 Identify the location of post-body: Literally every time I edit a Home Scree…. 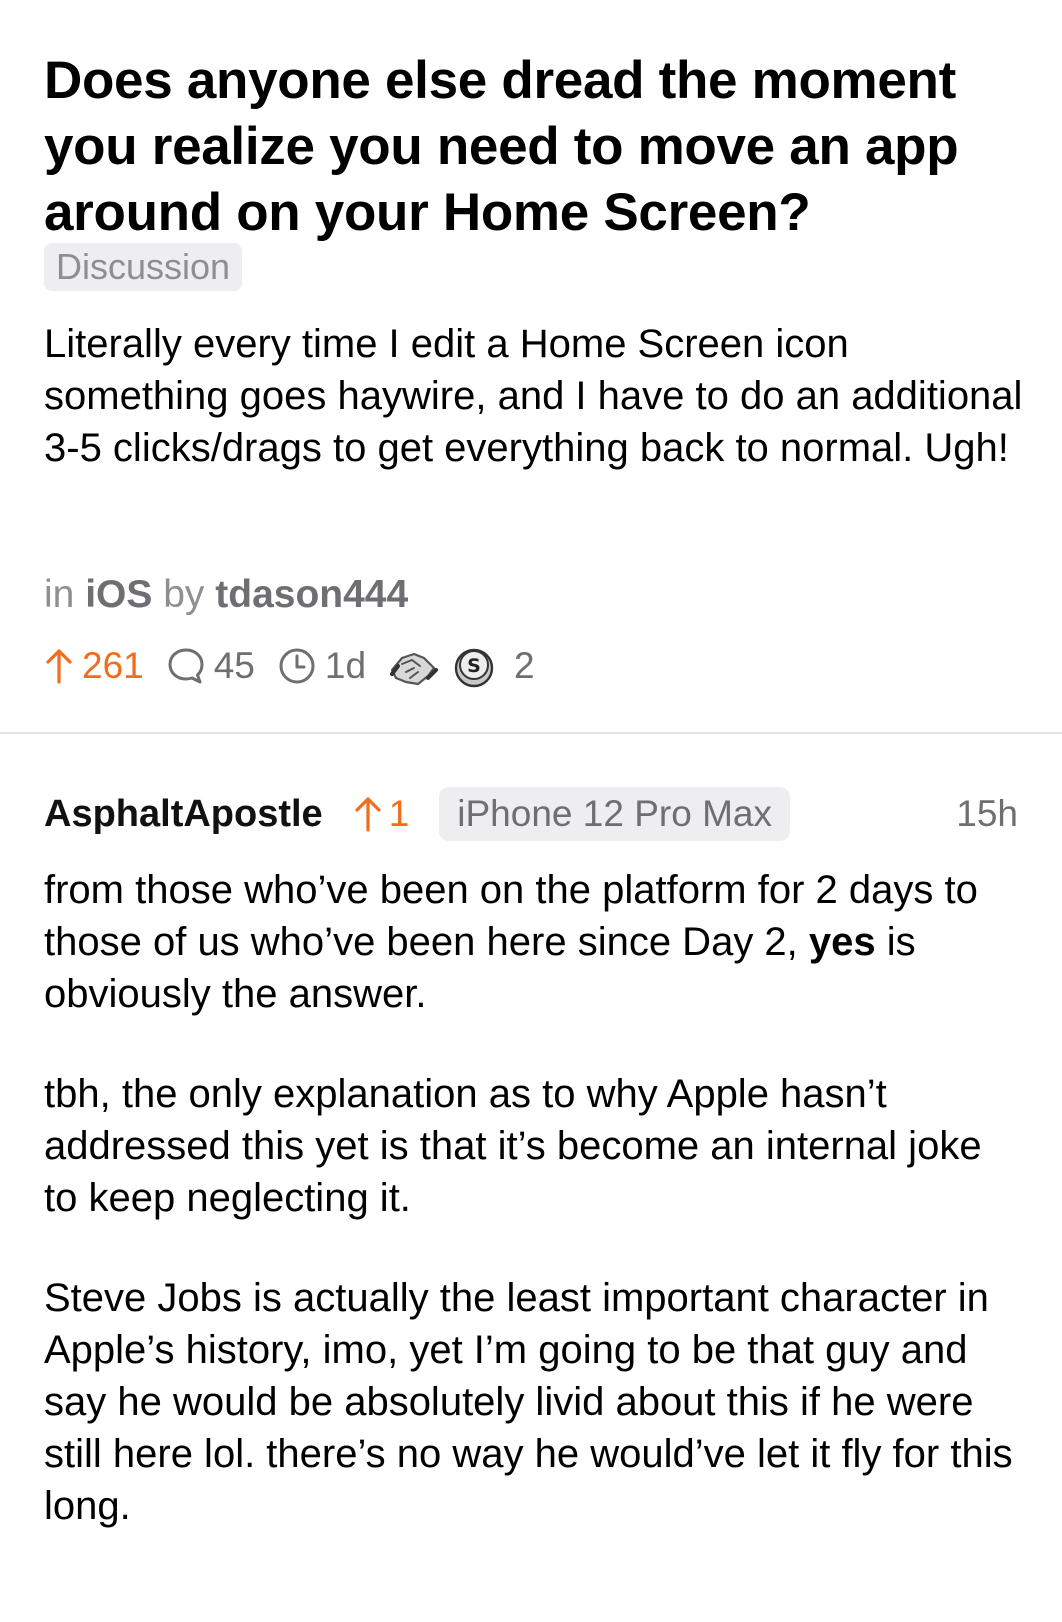
(533, 396).